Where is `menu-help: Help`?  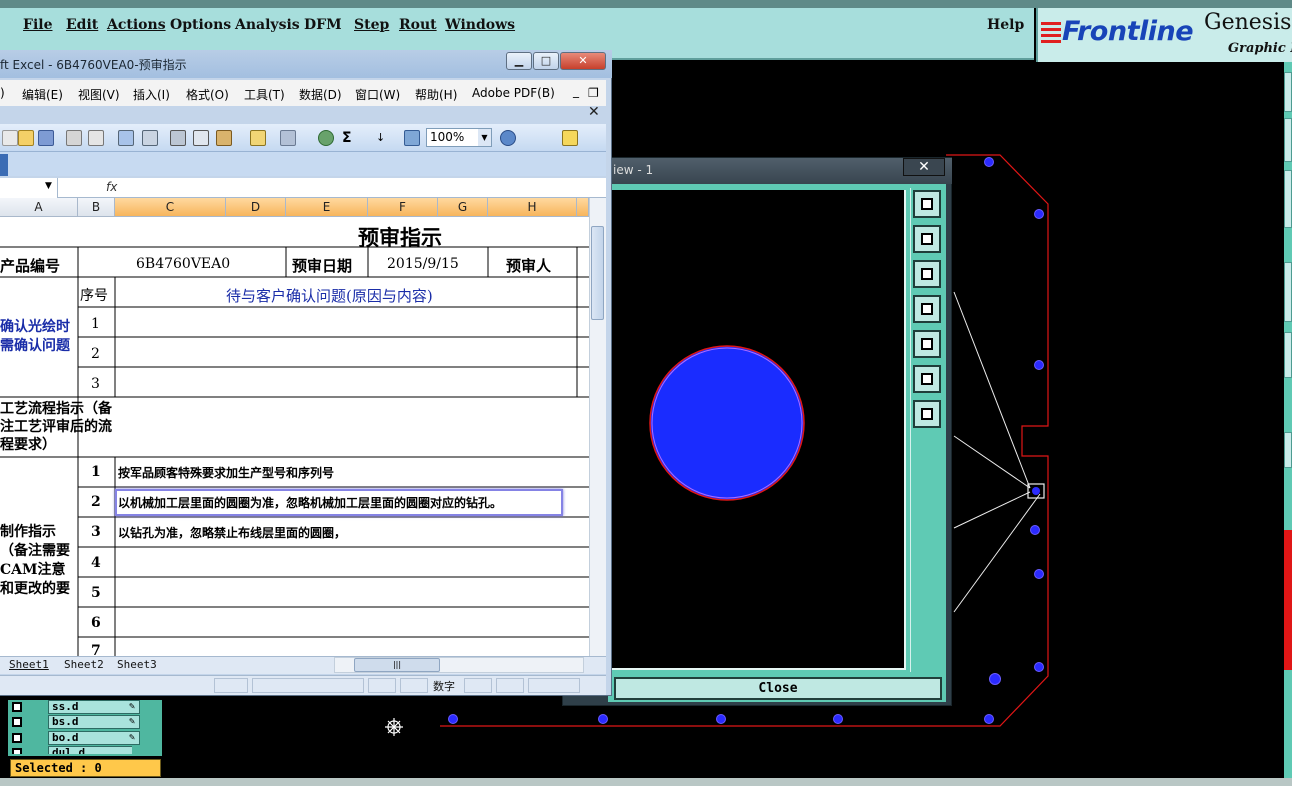
menu-help: Help is located at coordinates (1005, 25).